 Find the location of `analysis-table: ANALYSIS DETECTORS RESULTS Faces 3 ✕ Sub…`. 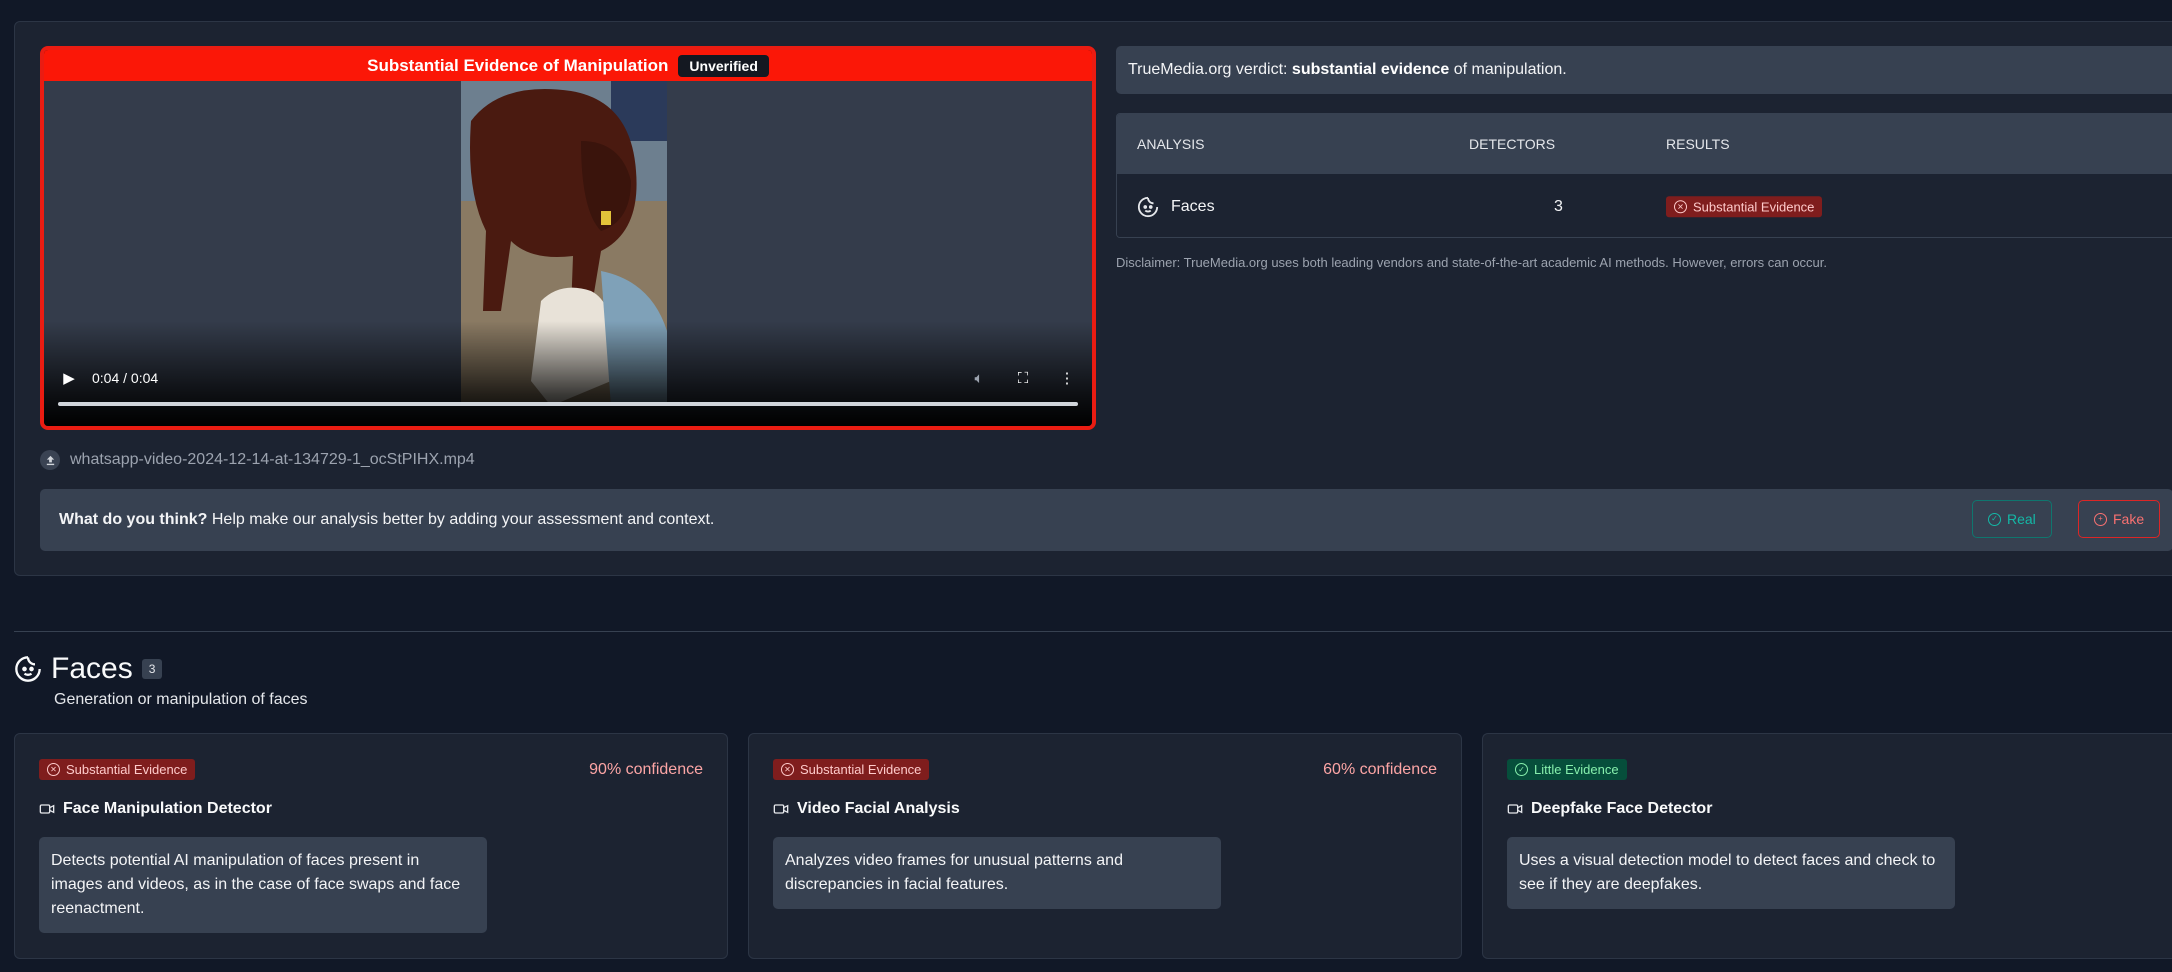

analysis-table: ANALYSIS DETECTORS RESULTS Faces 3 ✕ Sub… is located at coordinates (1644, 175).